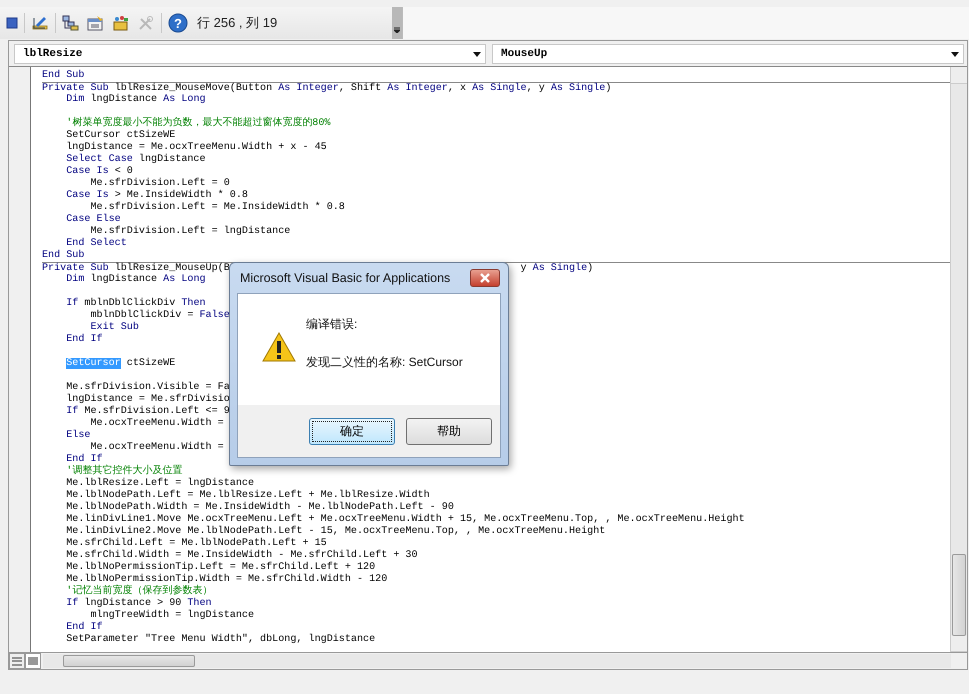  What do you see at coordinates (557, 268) in the screenshot?
I see `code-line: y As Single)` at bounding box center [557, 268].